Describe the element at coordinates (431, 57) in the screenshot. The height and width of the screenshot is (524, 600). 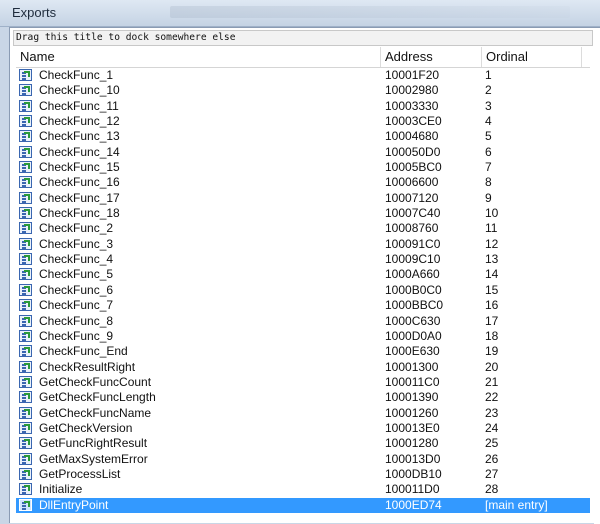
I see `column-header-address: Address` at that location.